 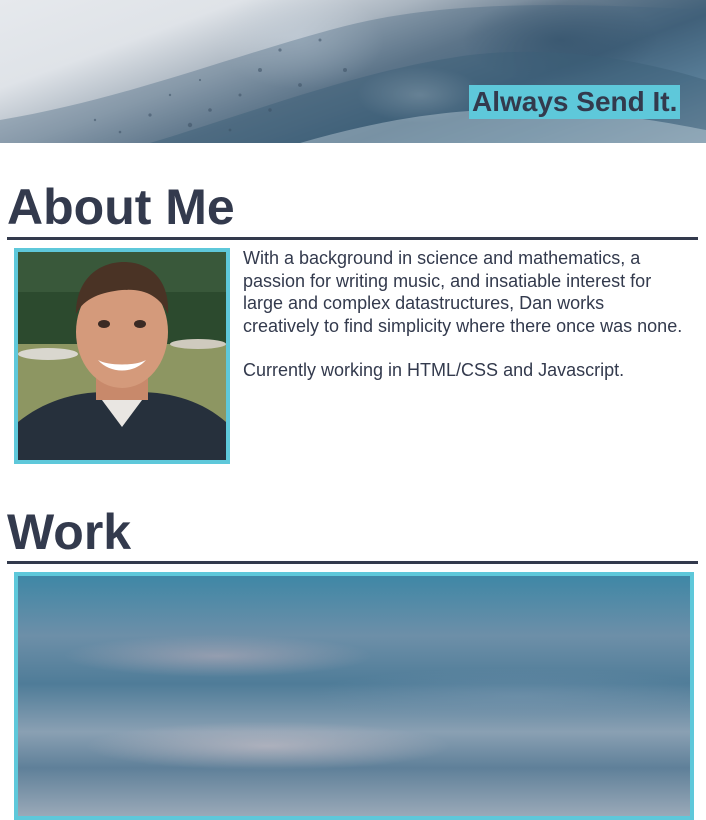 What do you see at coordinates (352, 562) in the screenshot?
I see `work-divider` at bounding box center [352, 562].